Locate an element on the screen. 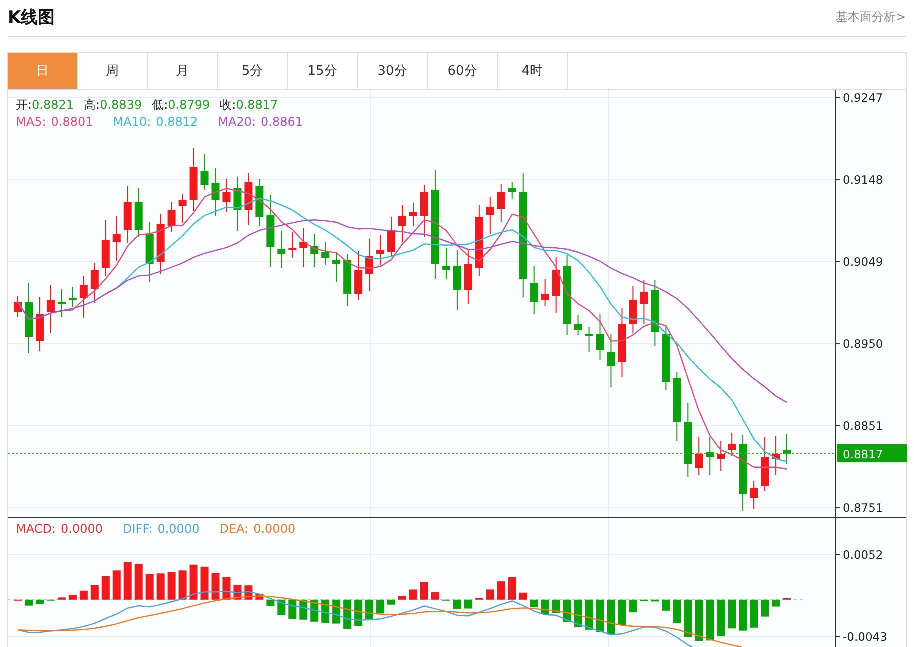 This screenshot has width=914, height=647. quote-reading: 收:0.8817 is located at coordinates (249, 105).